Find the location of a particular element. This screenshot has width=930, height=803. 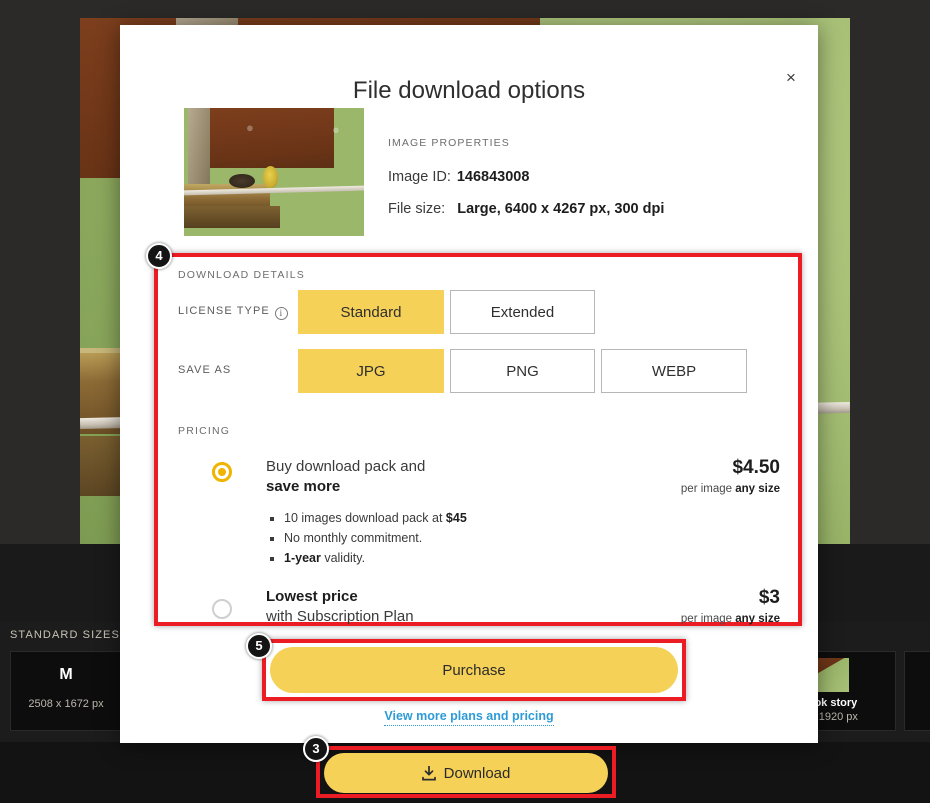

format-option-label: PNG is located at coordinates (522, 371).